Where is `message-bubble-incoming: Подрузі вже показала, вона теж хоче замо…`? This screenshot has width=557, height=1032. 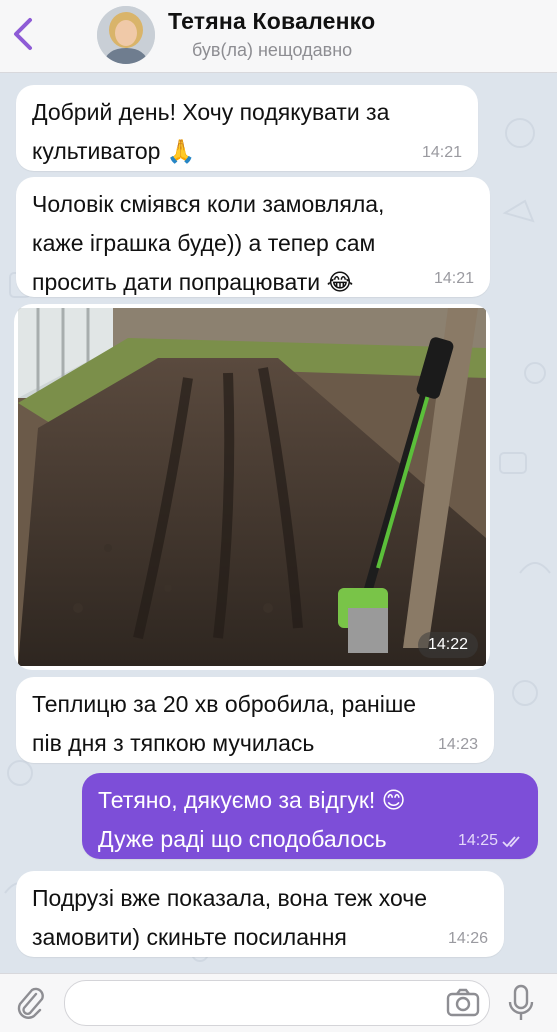 message-bubble-incoming: Подрузі вже показала, вона теж хоче замо… is located at coordinates (260, 914).